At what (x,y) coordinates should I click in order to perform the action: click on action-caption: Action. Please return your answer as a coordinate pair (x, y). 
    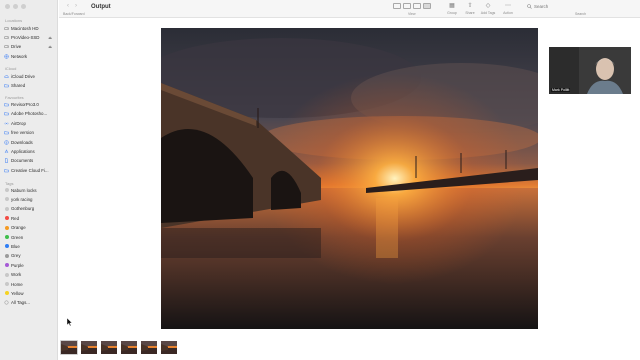
    Looking at the image, I should click on (508, 13).